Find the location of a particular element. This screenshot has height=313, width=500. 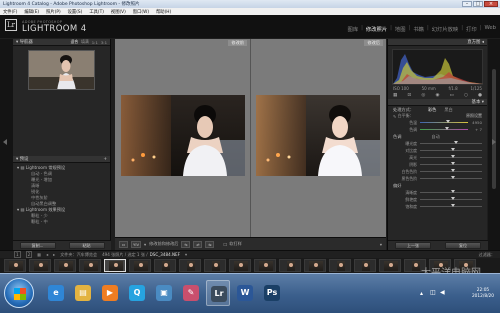

temp-value: 4950 is located at coordinates (475, 122).